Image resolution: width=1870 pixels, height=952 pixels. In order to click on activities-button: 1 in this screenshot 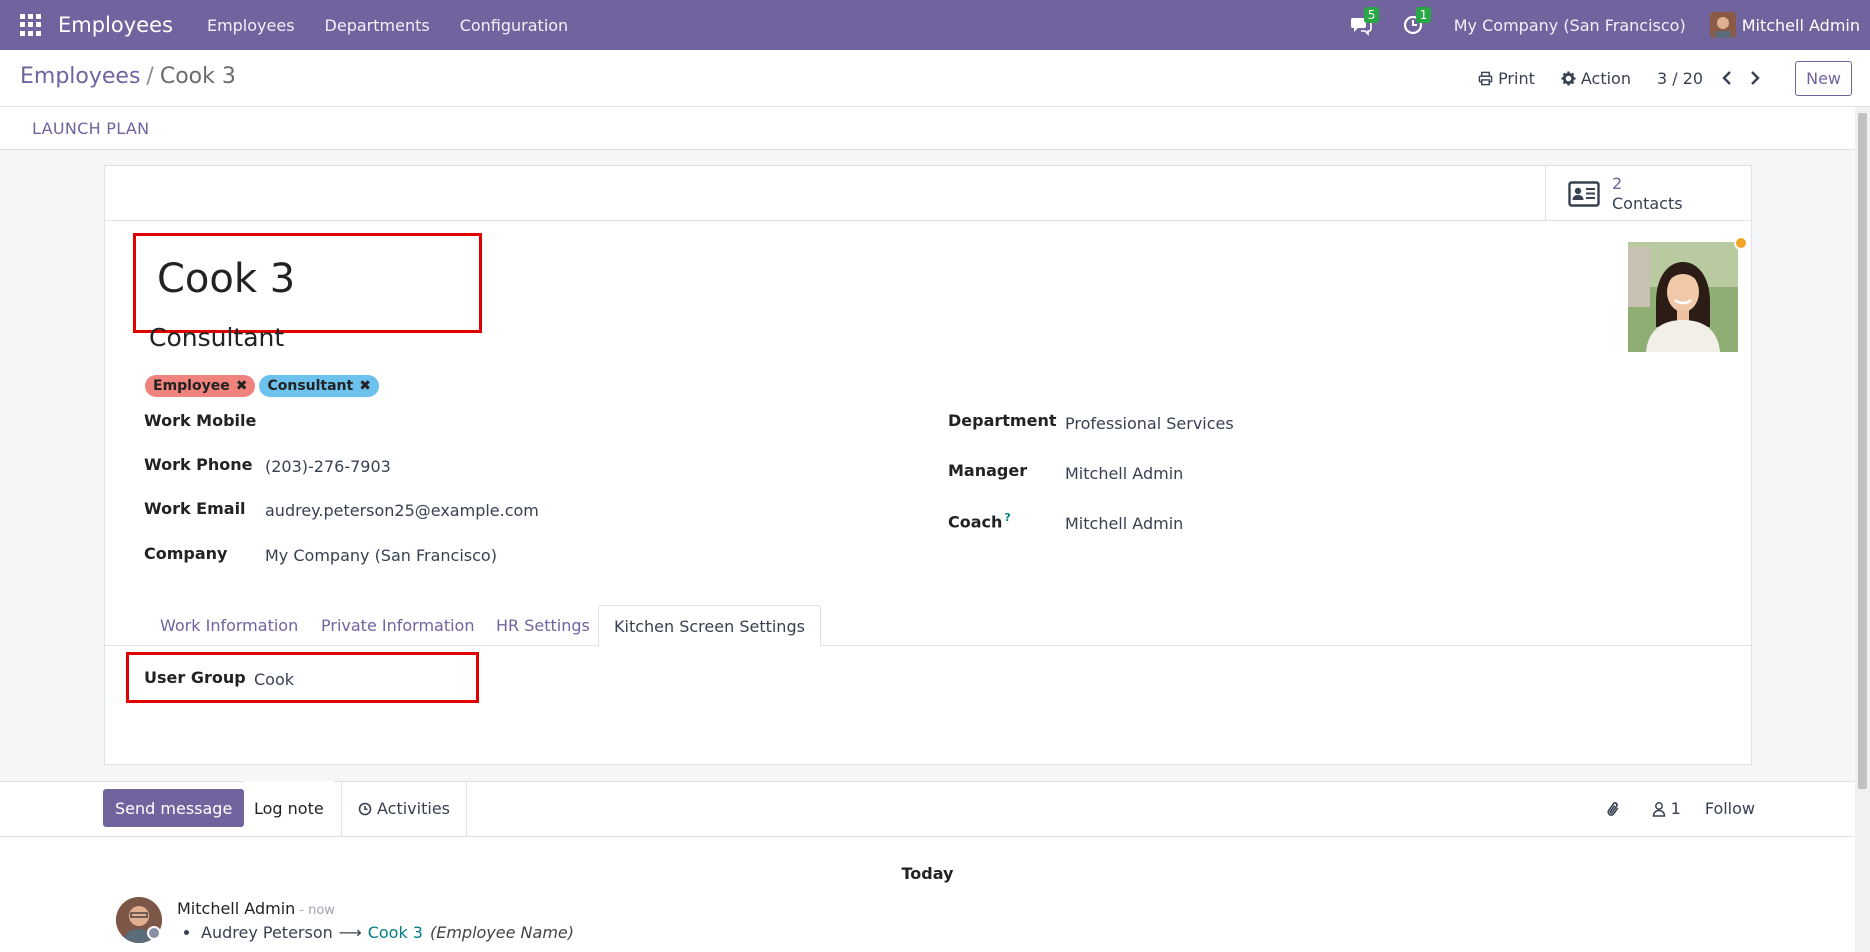, I will do `click(1417, 21)`.